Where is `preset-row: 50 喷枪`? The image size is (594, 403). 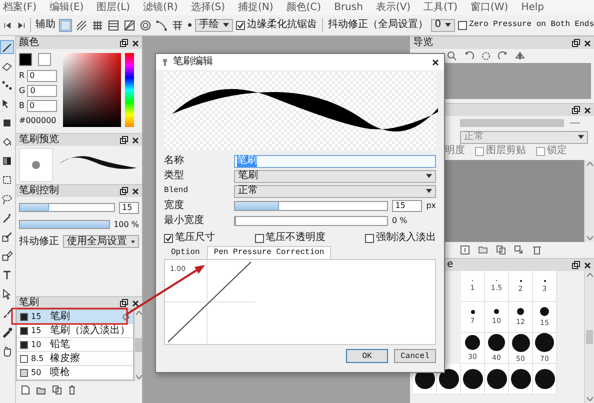
preset-row: 50 喷枪 is located at coordinates (75, 373).